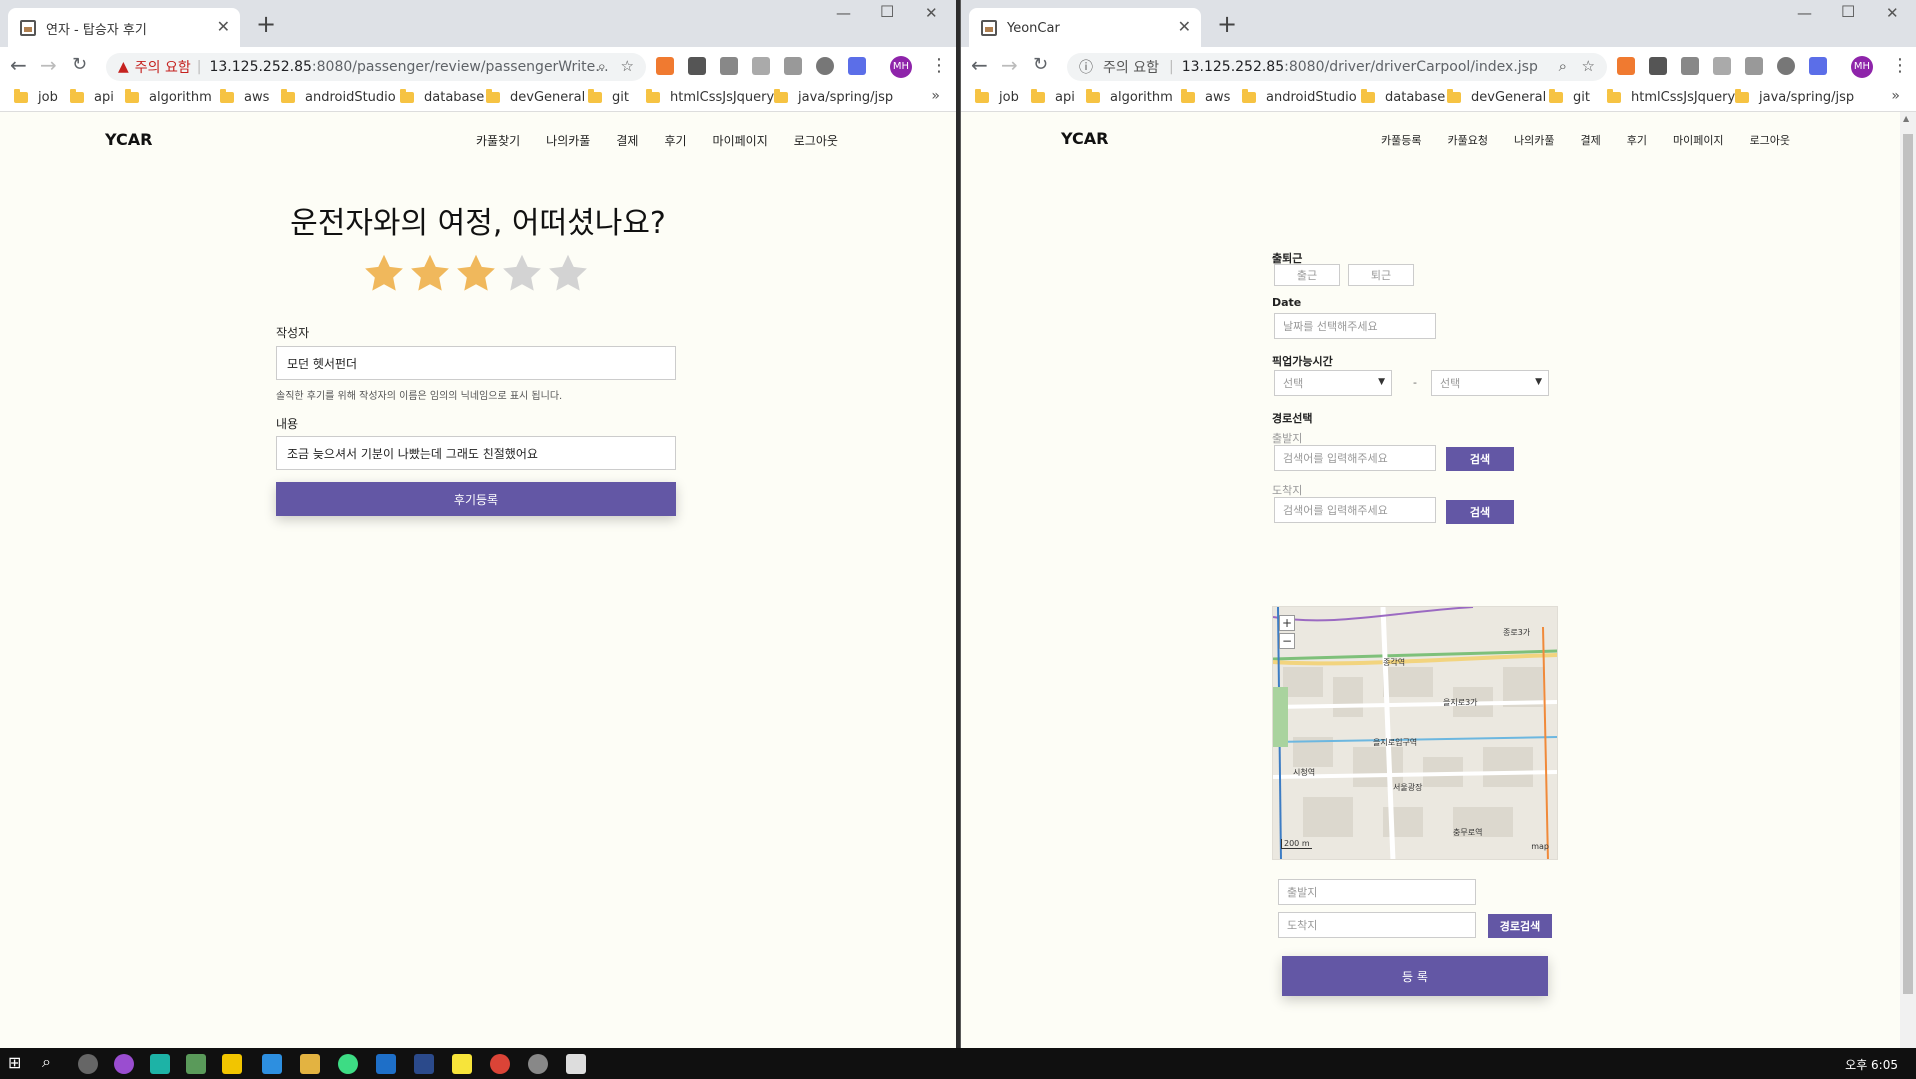 Image resolution: width=1916 pixels, height=1079 pixels. What do you see at coordinates (538, 1064) in the screenshot?
I see `settings-icon` at bounding box center [538, 1064].